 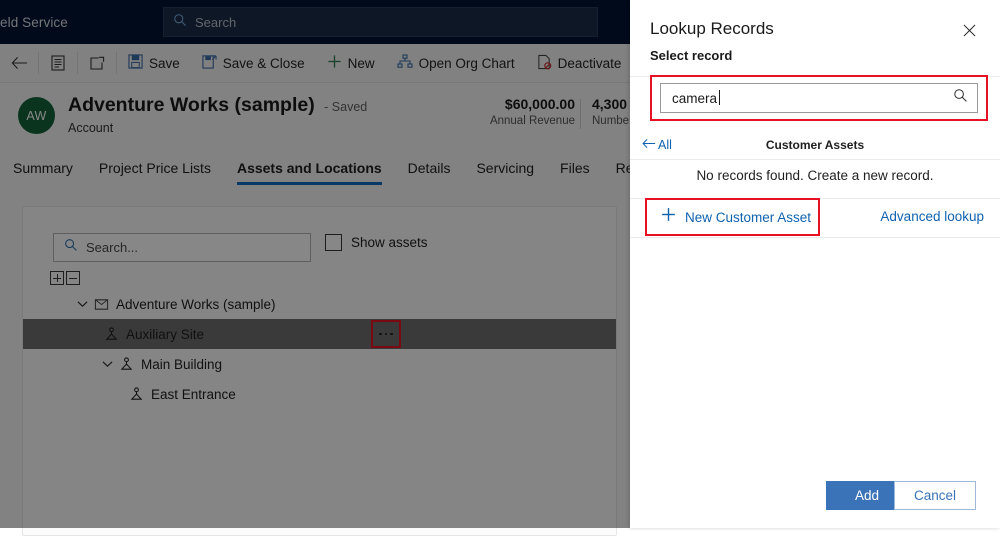 I want to click on entity-filter-bar: Customer Assets All, so click(x=815, y=145).